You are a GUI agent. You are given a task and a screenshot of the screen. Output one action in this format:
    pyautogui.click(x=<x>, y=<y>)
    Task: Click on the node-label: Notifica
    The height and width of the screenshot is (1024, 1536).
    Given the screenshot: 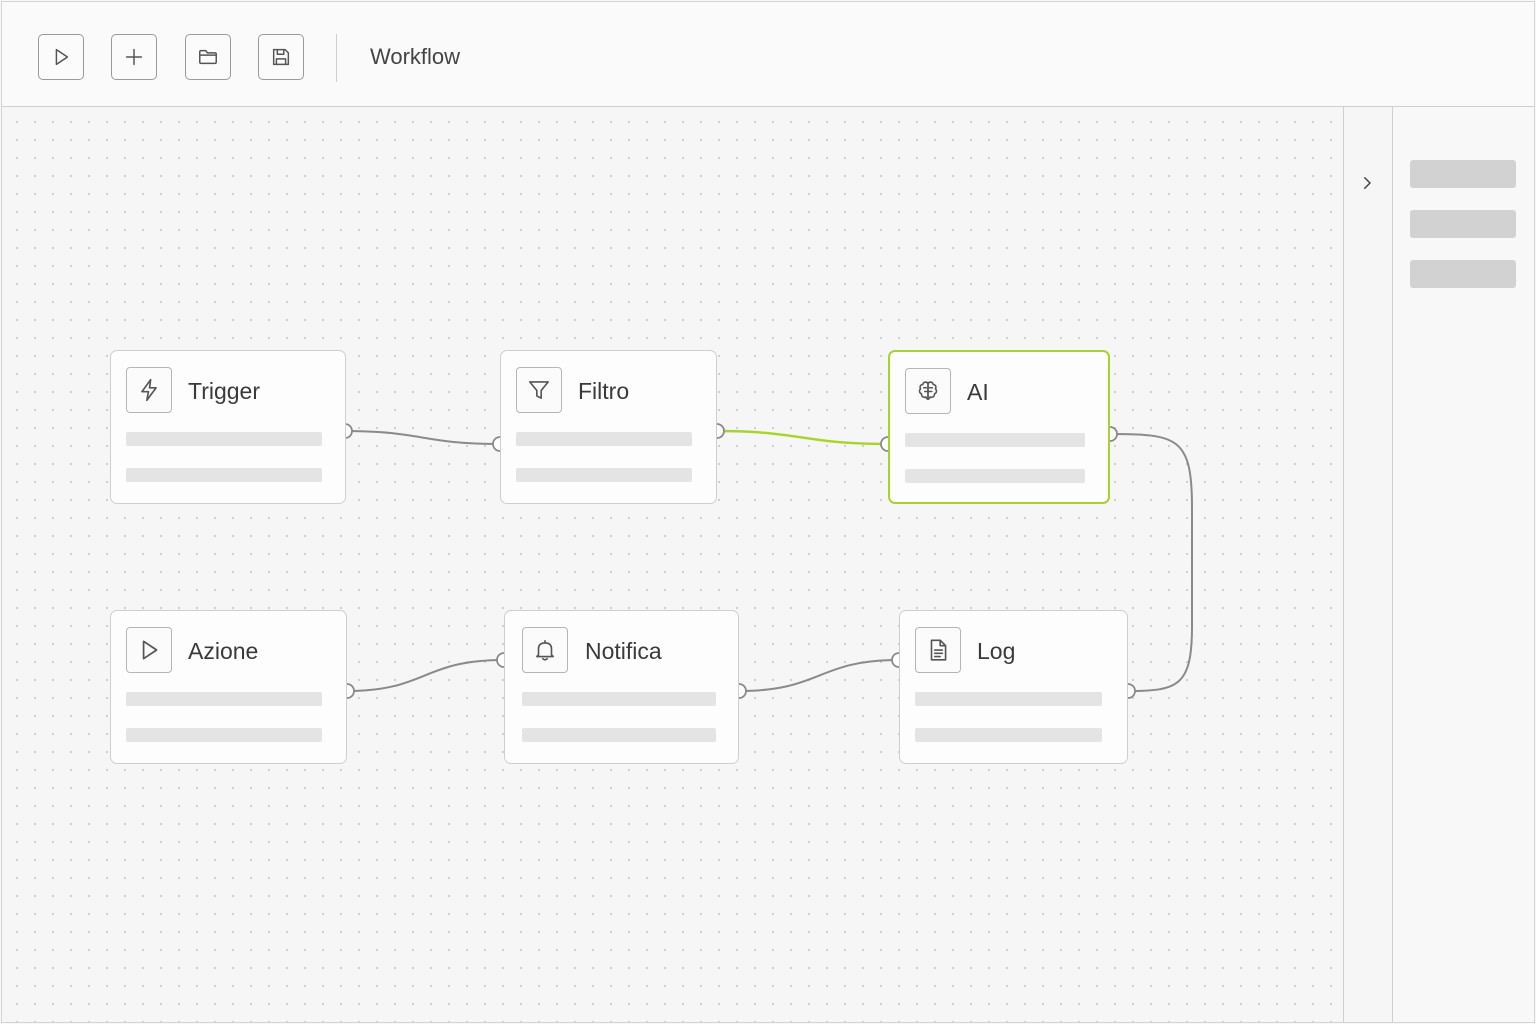 What is the action you would take?
    pyautogui.click(x=623, y=651)
    